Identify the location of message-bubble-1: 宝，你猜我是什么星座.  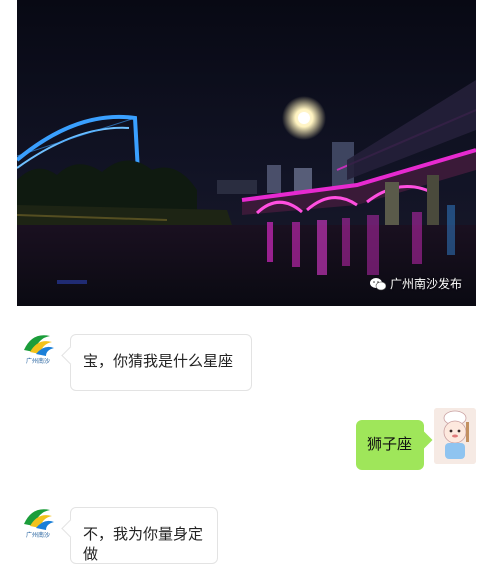
(161, 362).